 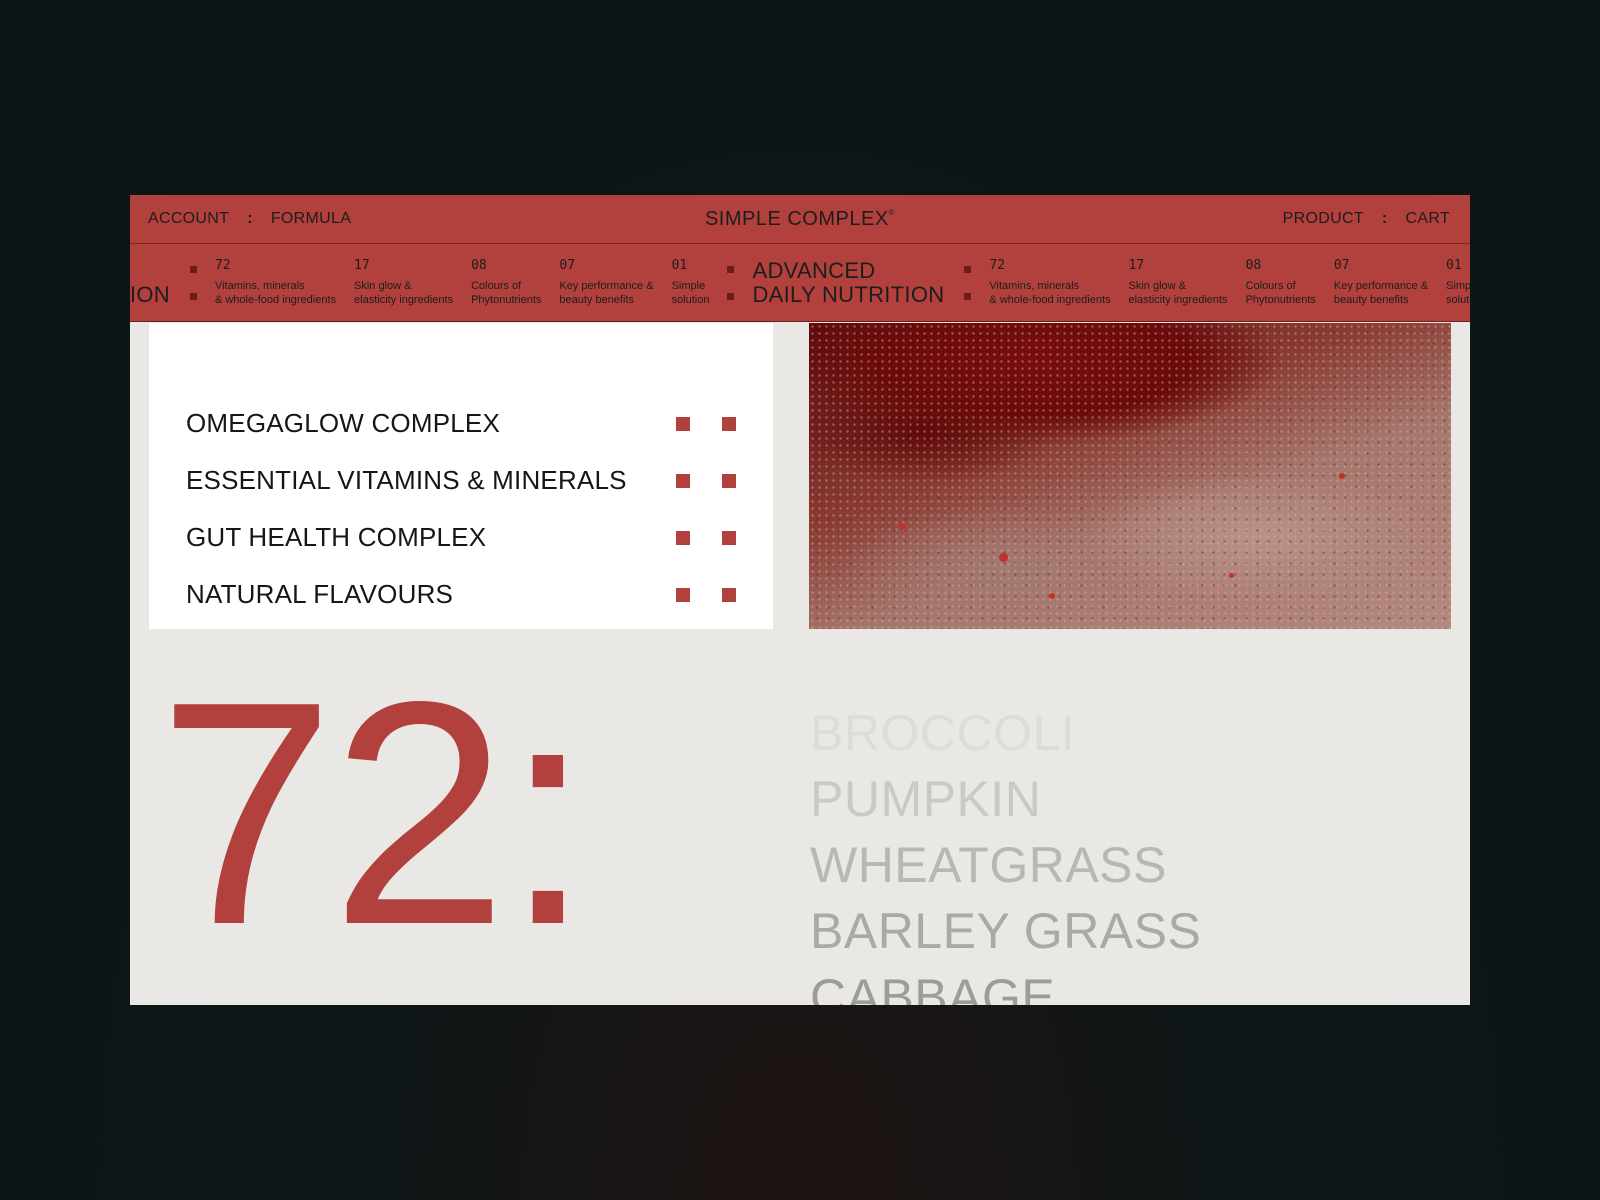 I want to click on ingredient-row: ESSENTIAL VITAMINS & MINERALS, so click(x=461, y=480).